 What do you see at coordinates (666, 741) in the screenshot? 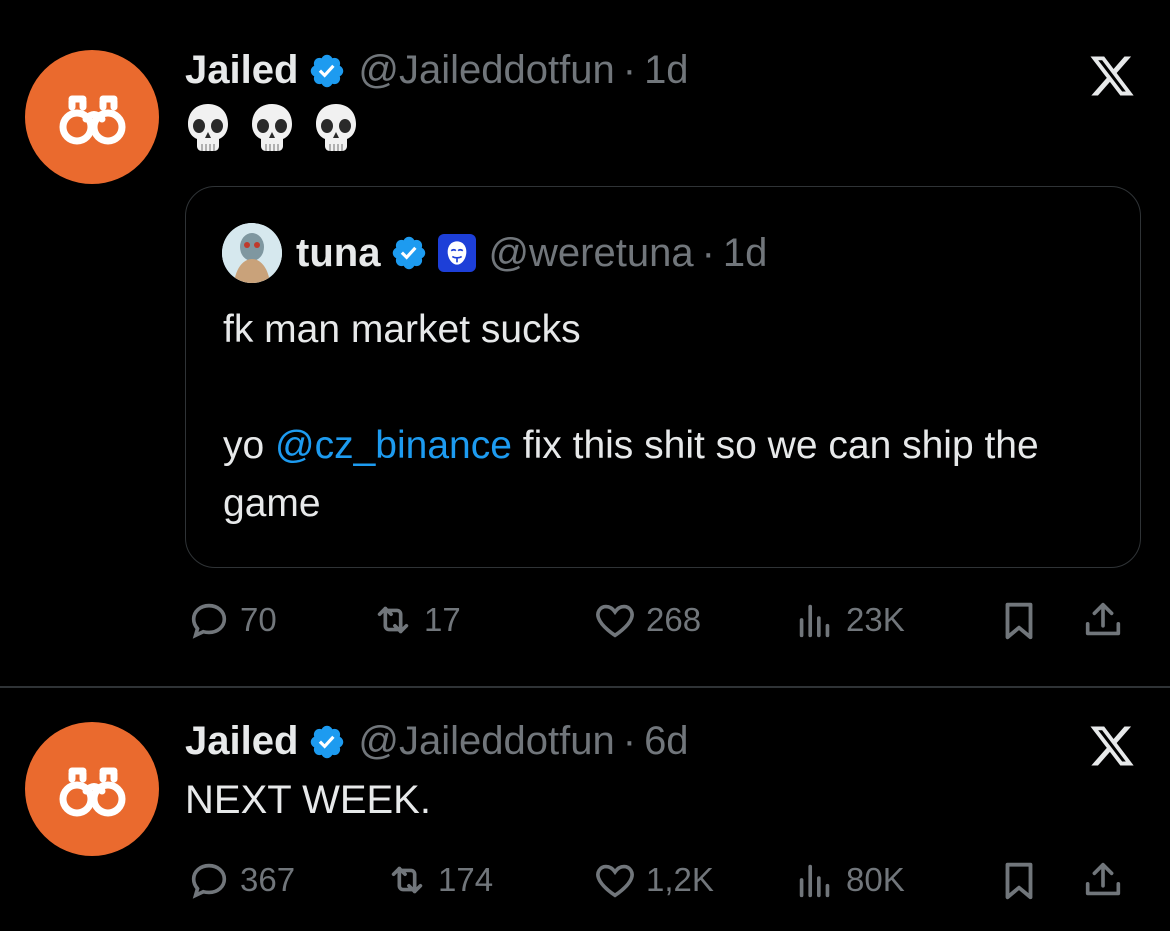
I see `timestamp: 6d` at bounding box center [666, 741].